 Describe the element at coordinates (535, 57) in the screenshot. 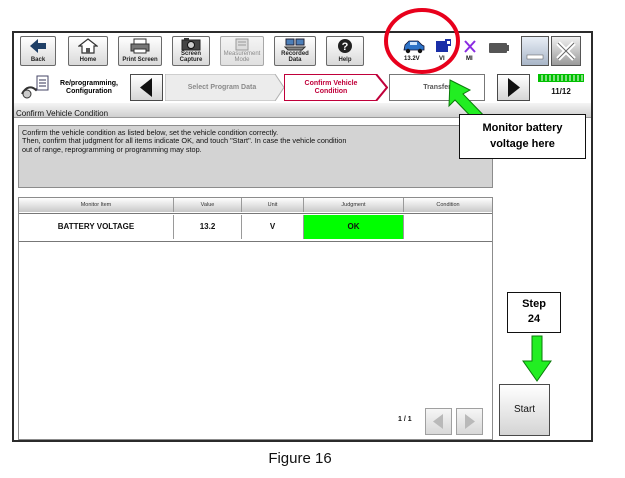

I see `minimize-icon` at that location.